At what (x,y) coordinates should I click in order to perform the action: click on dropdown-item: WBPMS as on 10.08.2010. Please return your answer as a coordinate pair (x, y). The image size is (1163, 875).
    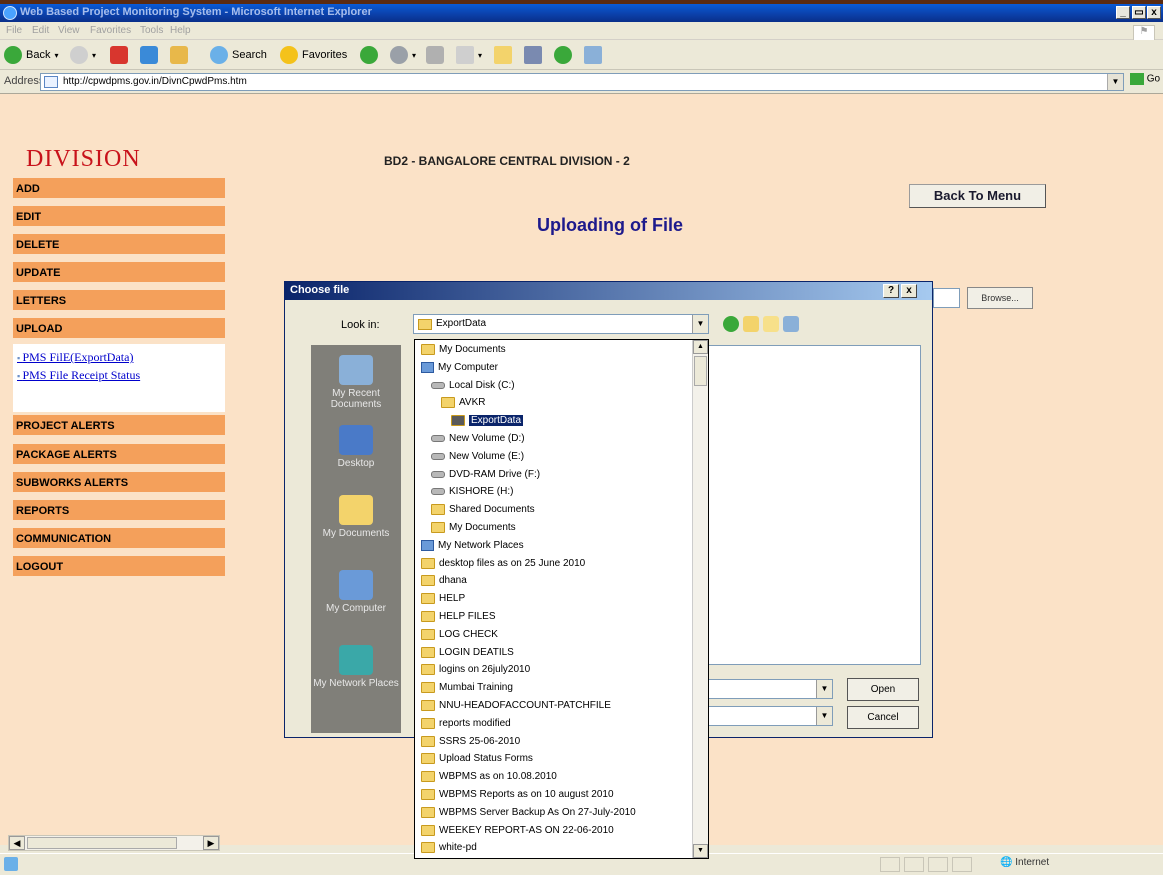
    Looking at the image, I should click on (489, 776).